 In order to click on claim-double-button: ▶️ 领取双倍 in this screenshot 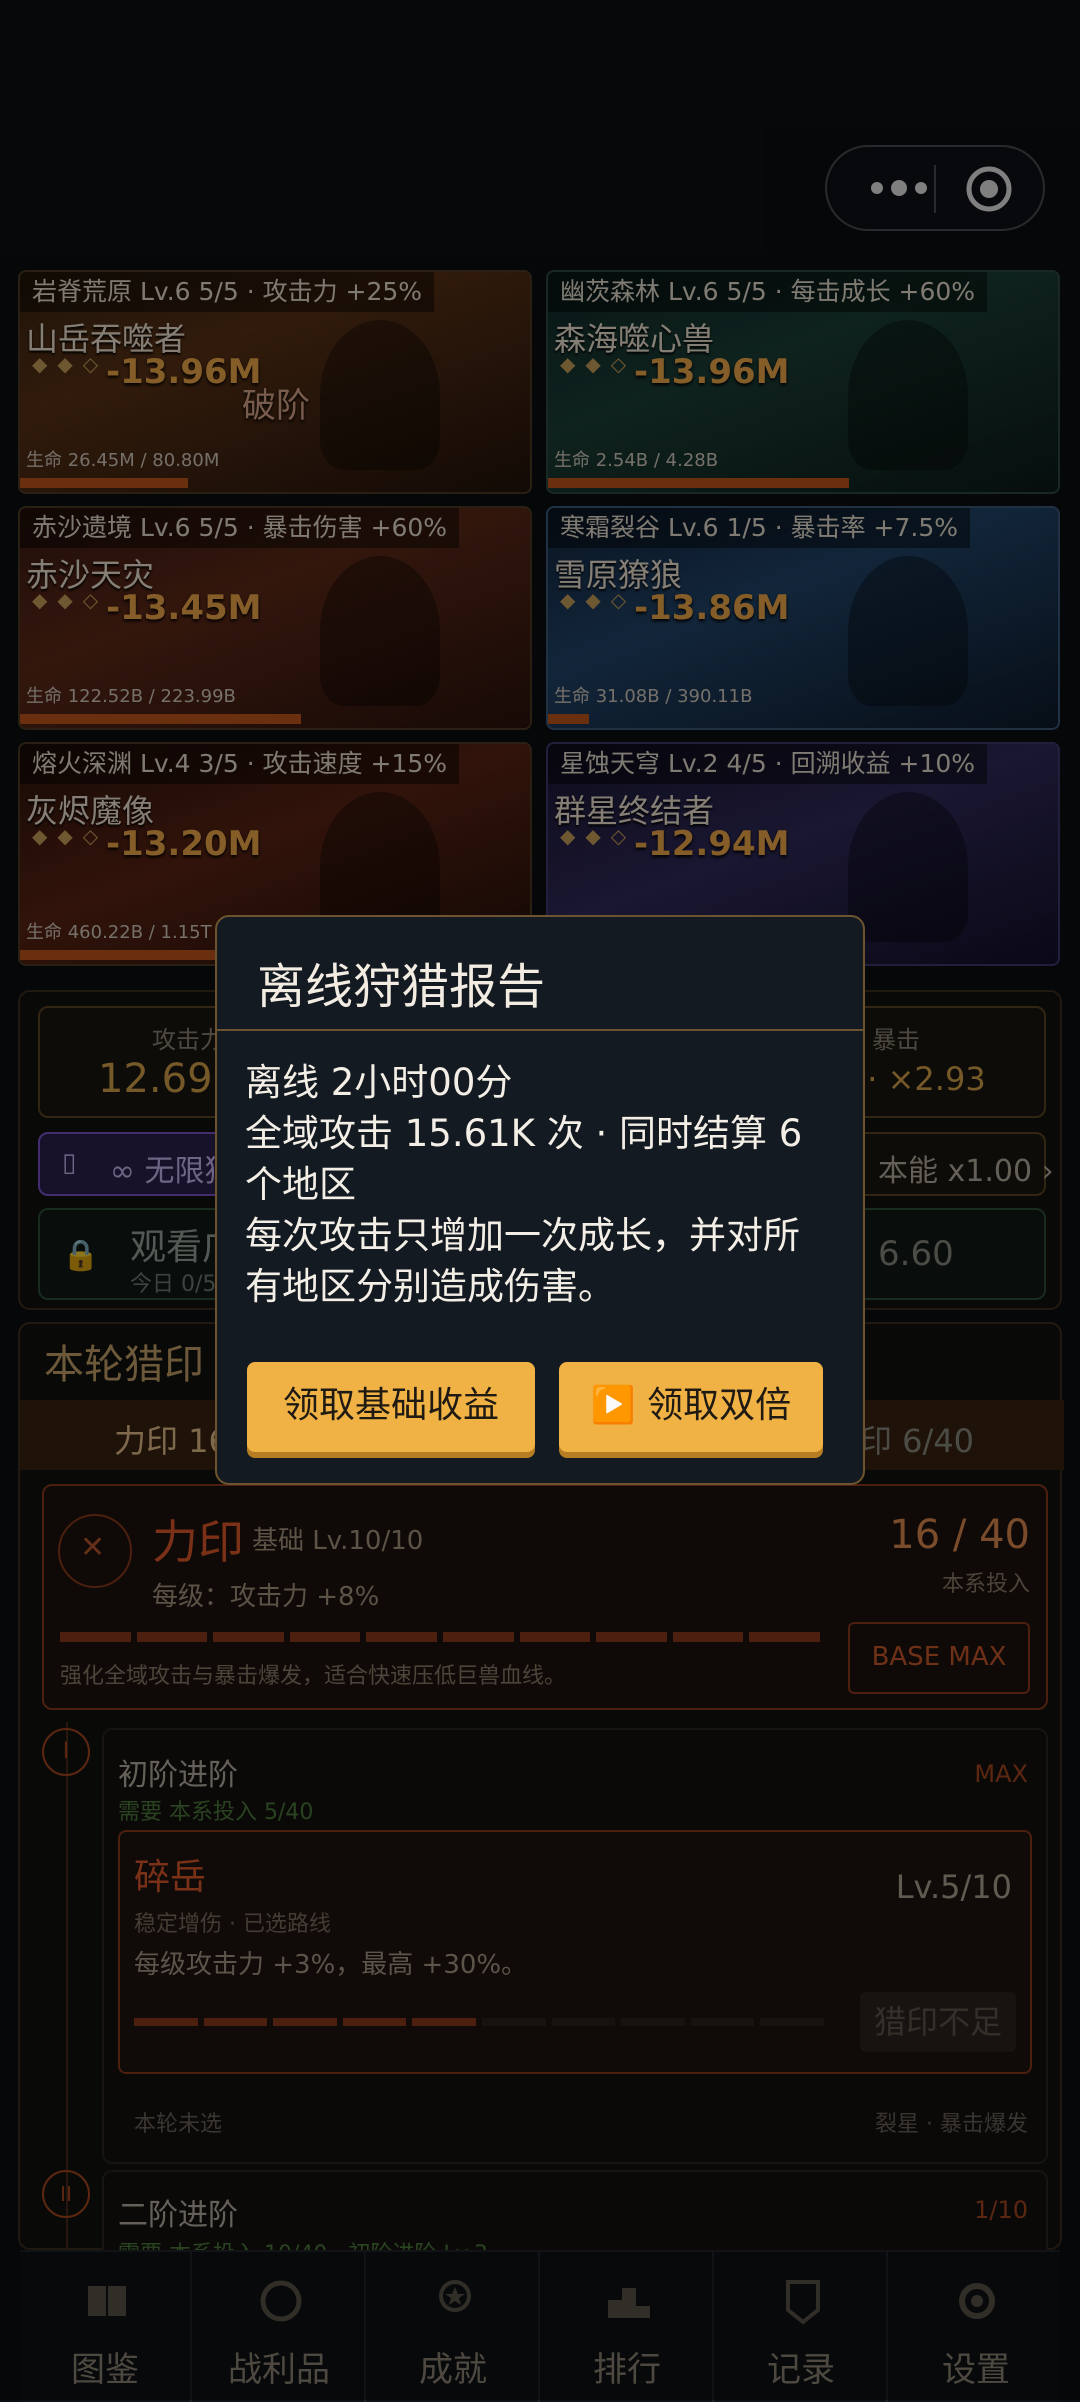, I will do `click(691, 1407)`.